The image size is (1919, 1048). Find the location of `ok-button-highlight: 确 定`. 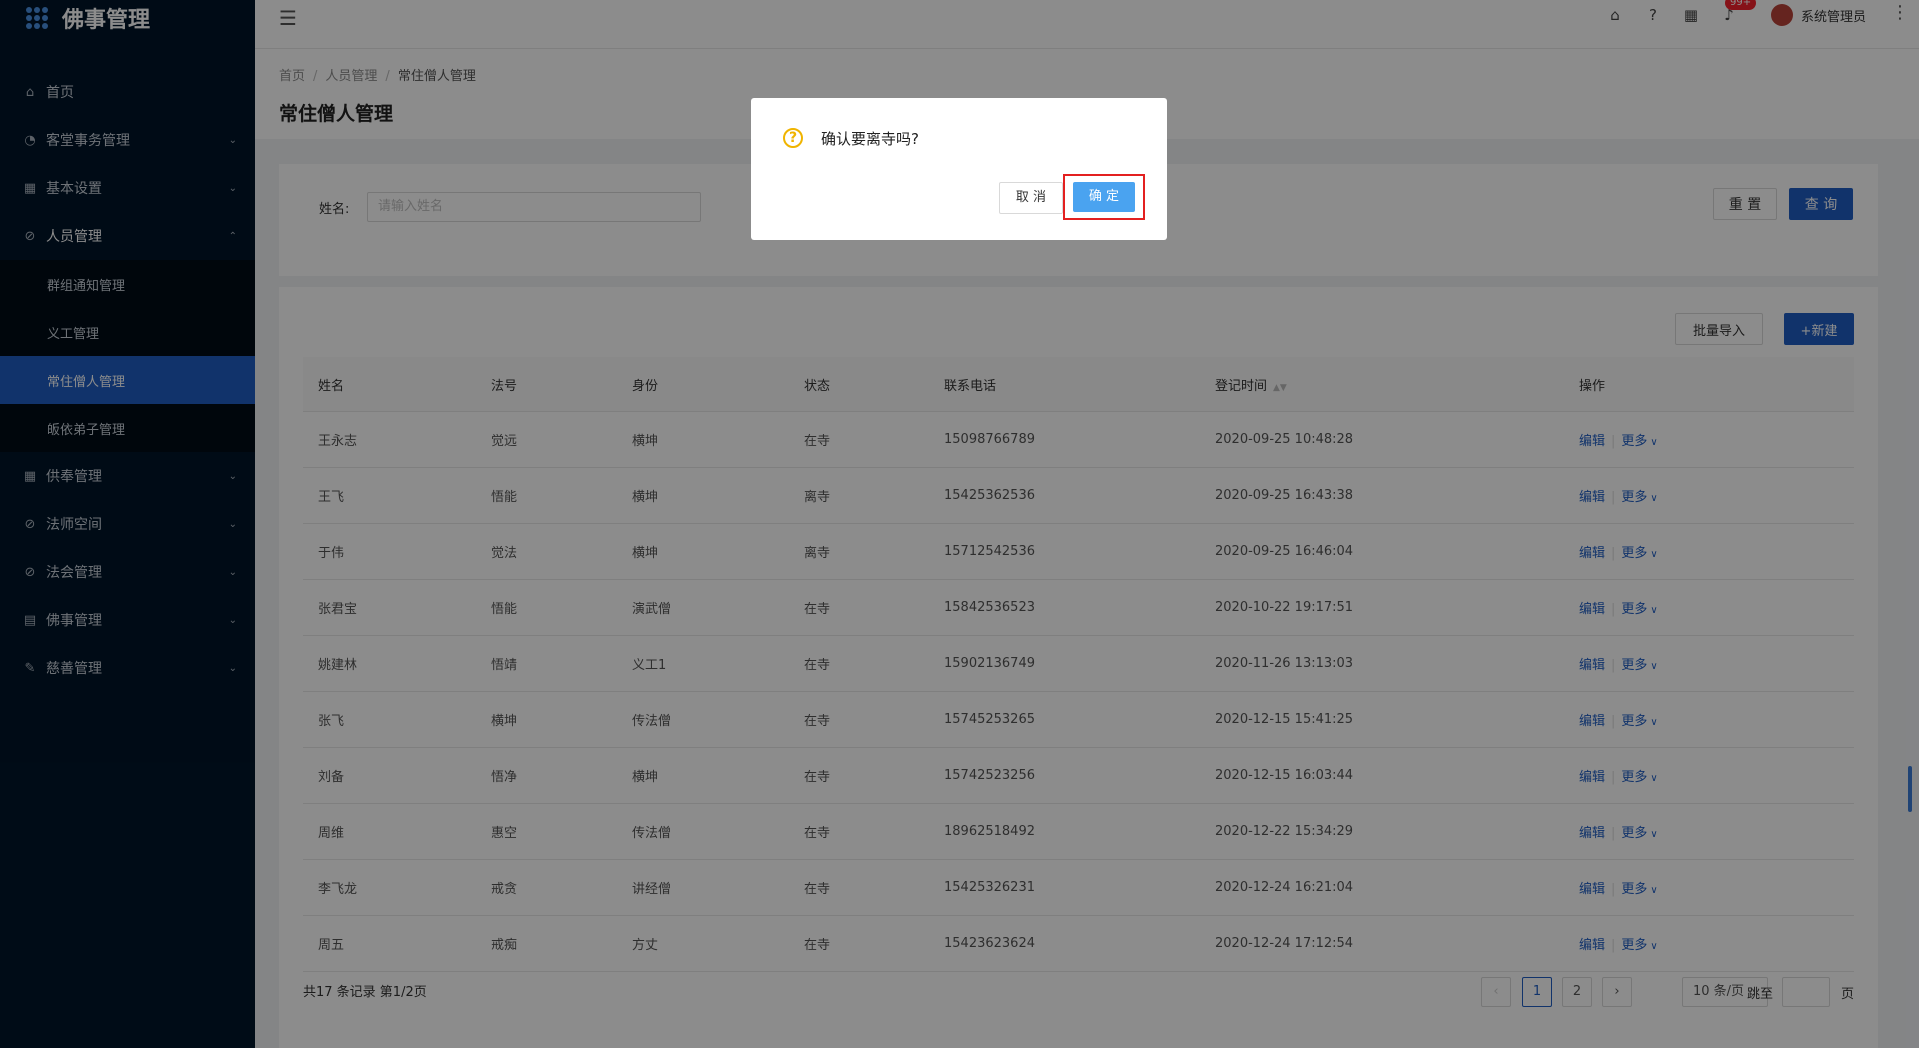

ok-button-highlight: 确 定 is located at coordinates (1104, 197).